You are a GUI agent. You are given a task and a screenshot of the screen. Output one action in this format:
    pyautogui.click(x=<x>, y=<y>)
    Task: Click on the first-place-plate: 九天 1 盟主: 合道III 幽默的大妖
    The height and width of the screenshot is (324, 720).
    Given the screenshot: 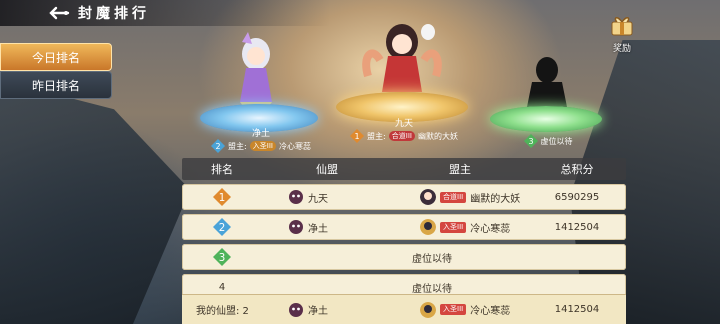 What is the action you would take?
    pyautogui.click(x=404, y=131)
    